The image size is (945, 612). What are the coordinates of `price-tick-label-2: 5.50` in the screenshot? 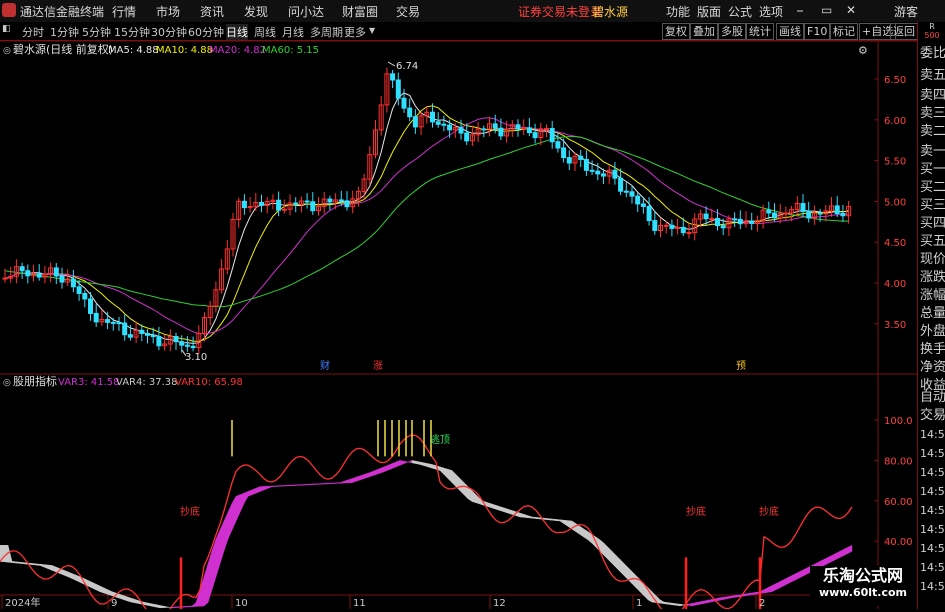 It's located at (895, 162).